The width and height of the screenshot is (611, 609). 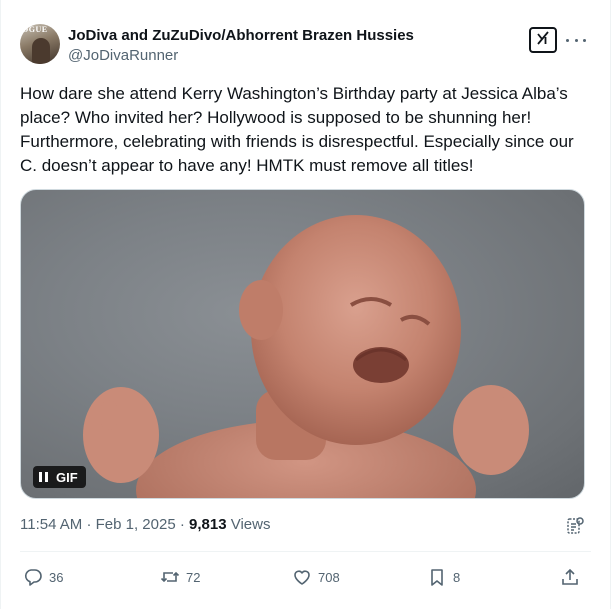 I want to click on avatar: OGUE, so click(x=40, y=44).